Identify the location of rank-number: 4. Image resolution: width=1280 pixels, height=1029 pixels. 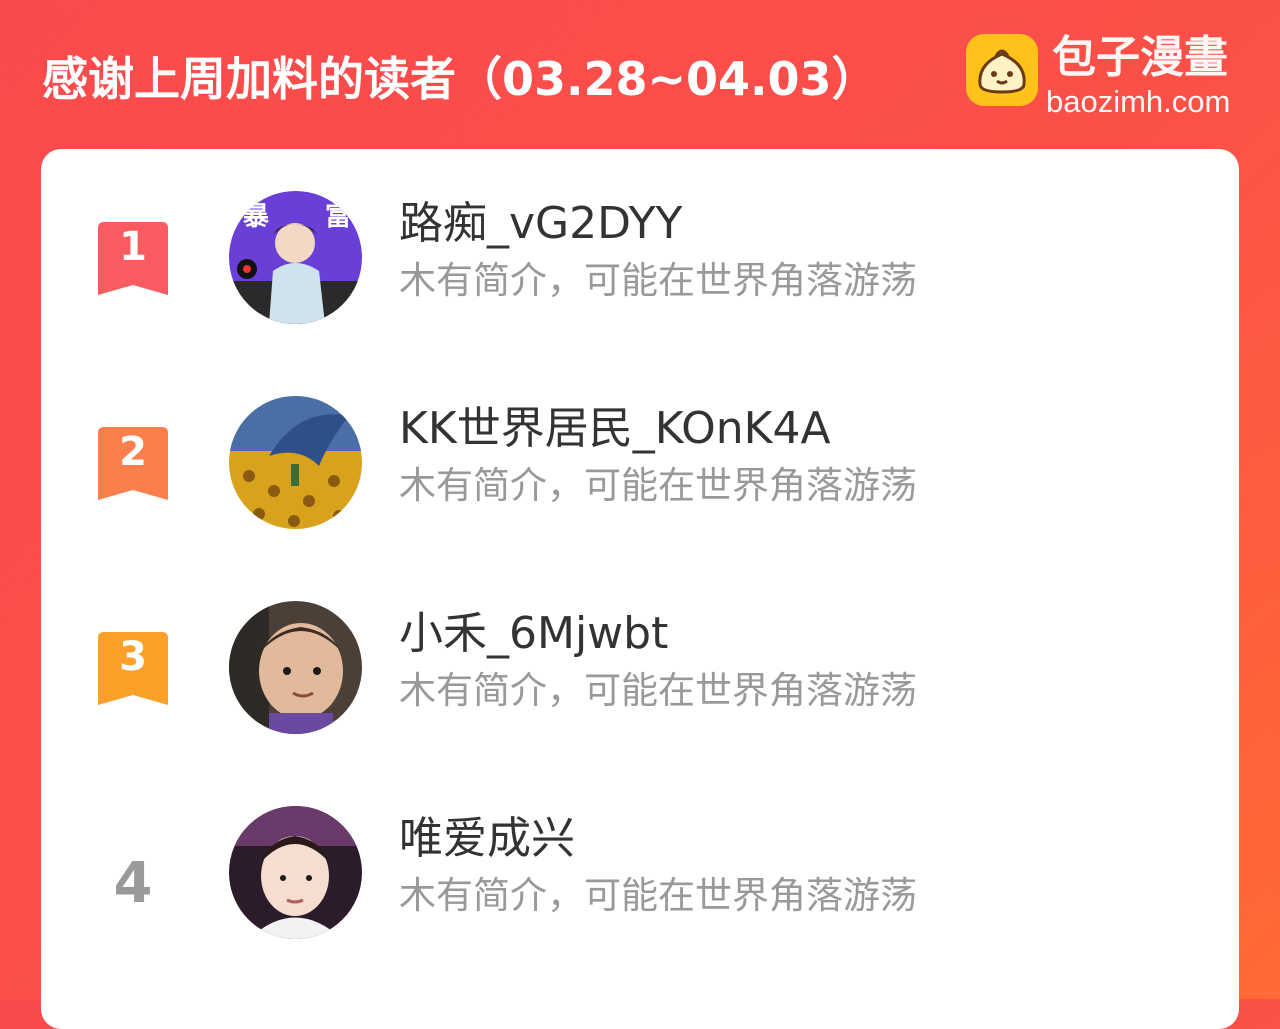
(133, 883).